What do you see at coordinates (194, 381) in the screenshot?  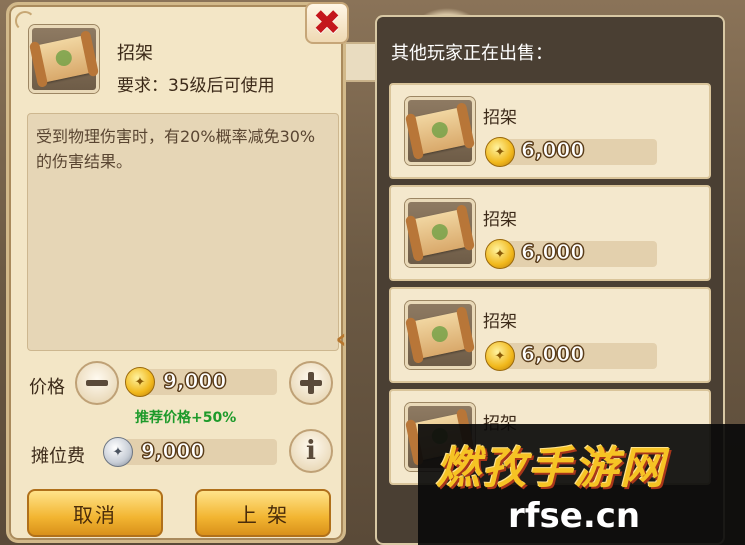 I see `price-value: 9,000` at bounding box center [194, 381].